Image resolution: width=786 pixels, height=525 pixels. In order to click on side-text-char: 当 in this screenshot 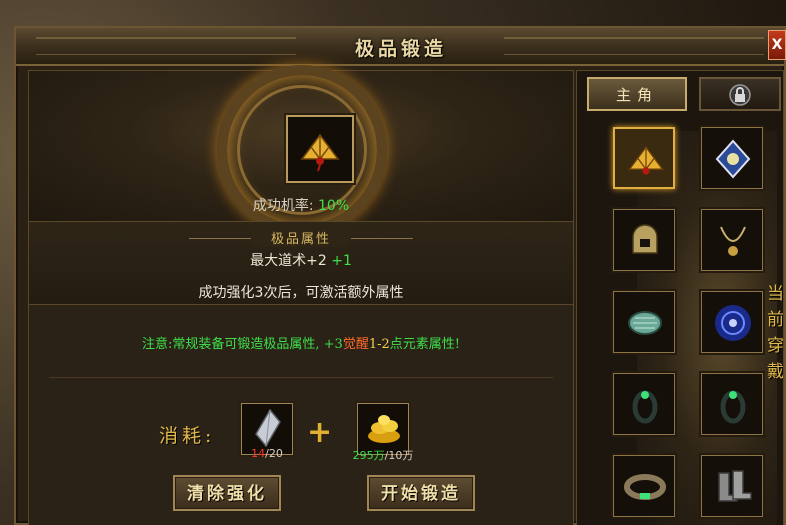, I will do `click(775, 294)`.